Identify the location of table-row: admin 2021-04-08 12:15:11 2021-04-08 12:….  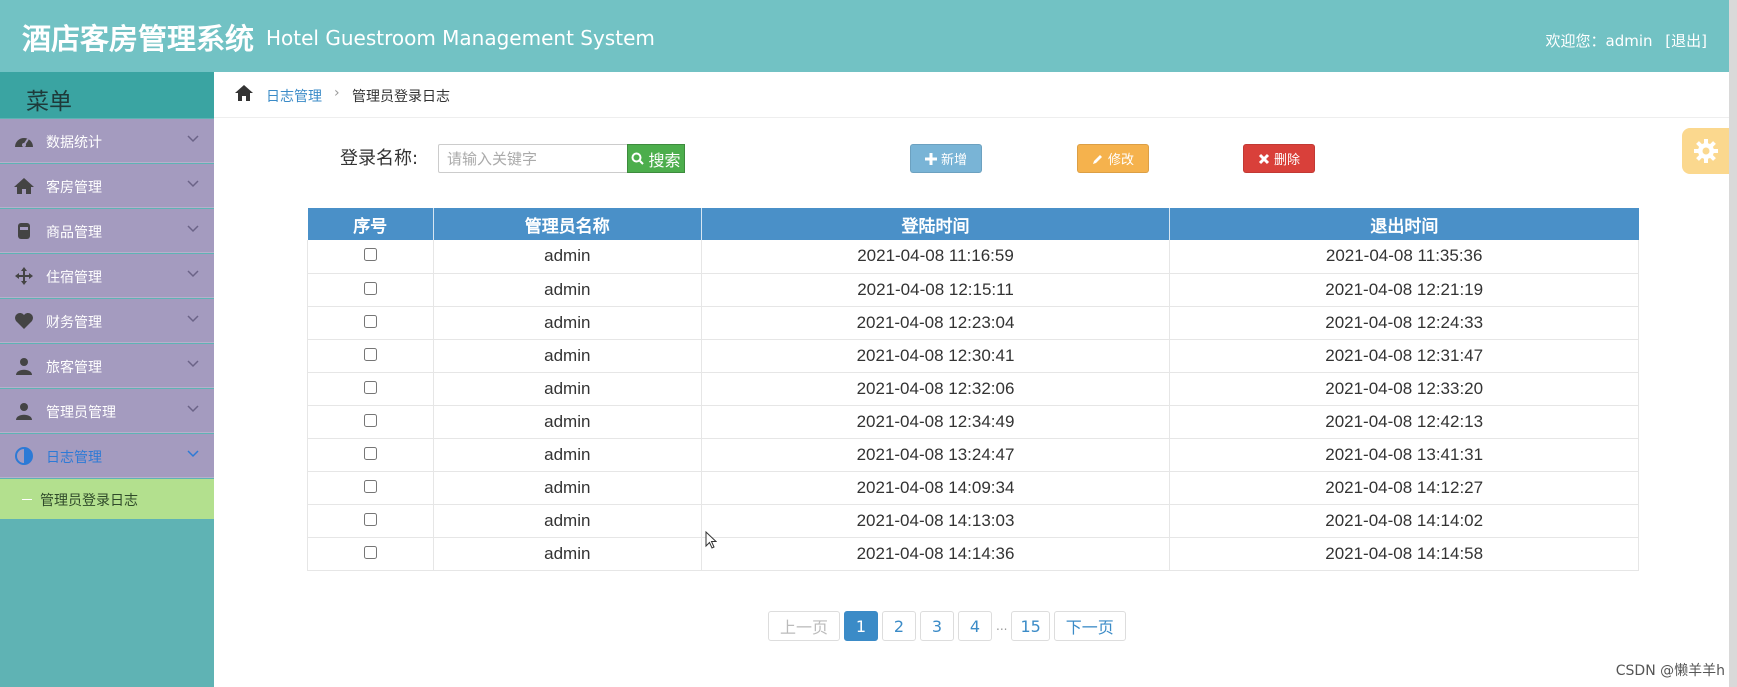
(973, 290).